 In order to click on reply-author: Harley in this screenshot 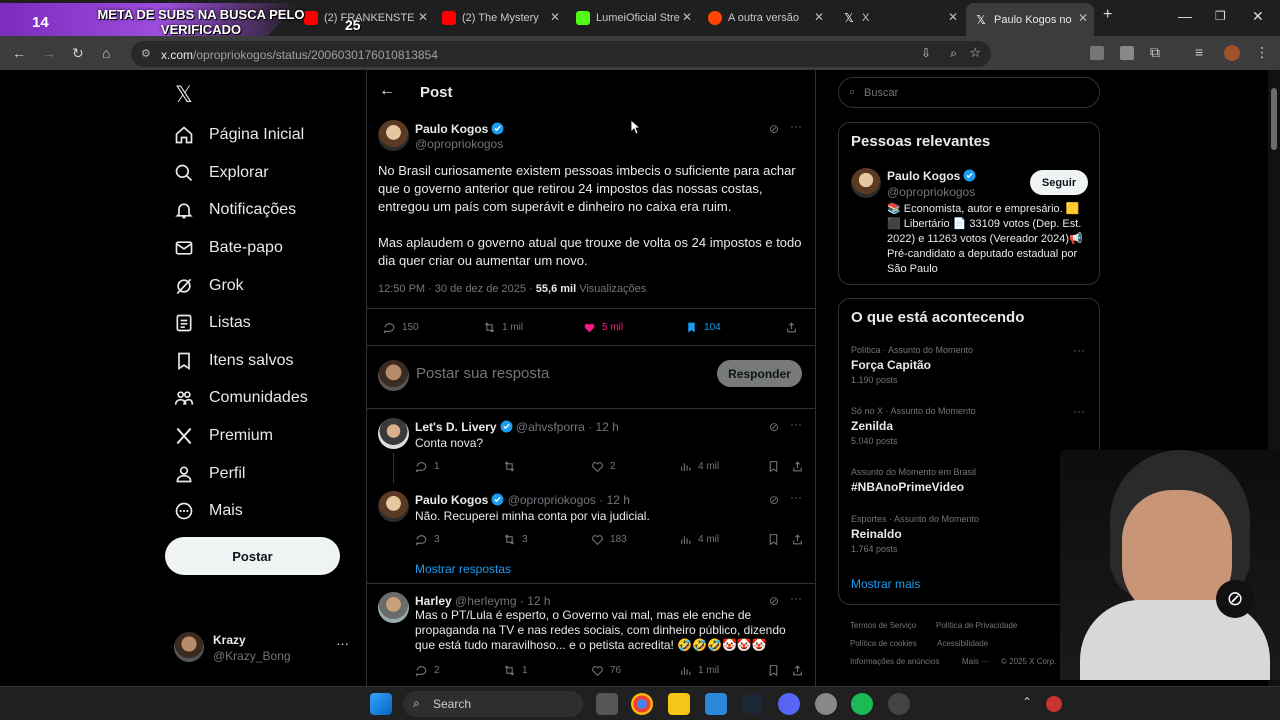, I will do `click(433, 601)`.